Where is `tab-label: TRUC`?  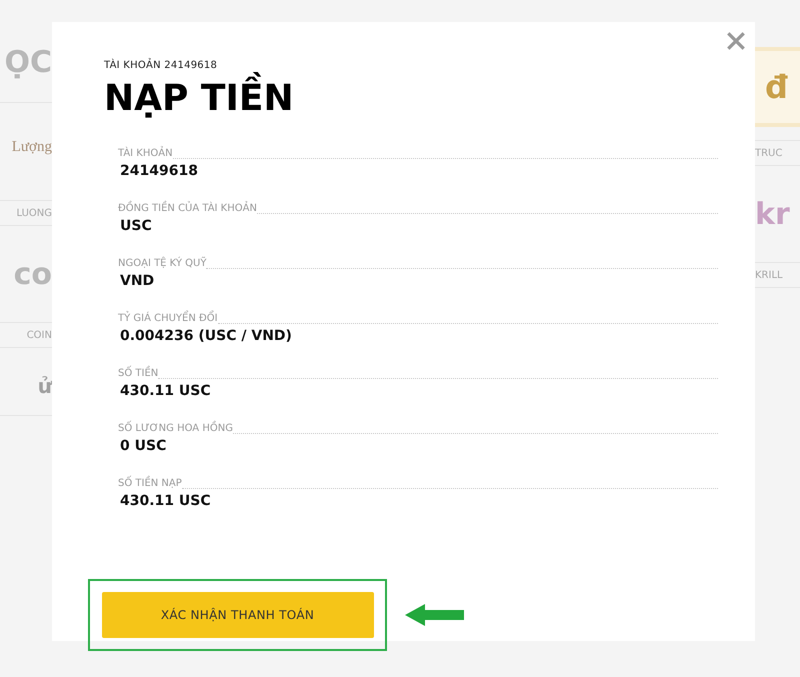
tab-label: TRUC is located at coordinates (768, 153).